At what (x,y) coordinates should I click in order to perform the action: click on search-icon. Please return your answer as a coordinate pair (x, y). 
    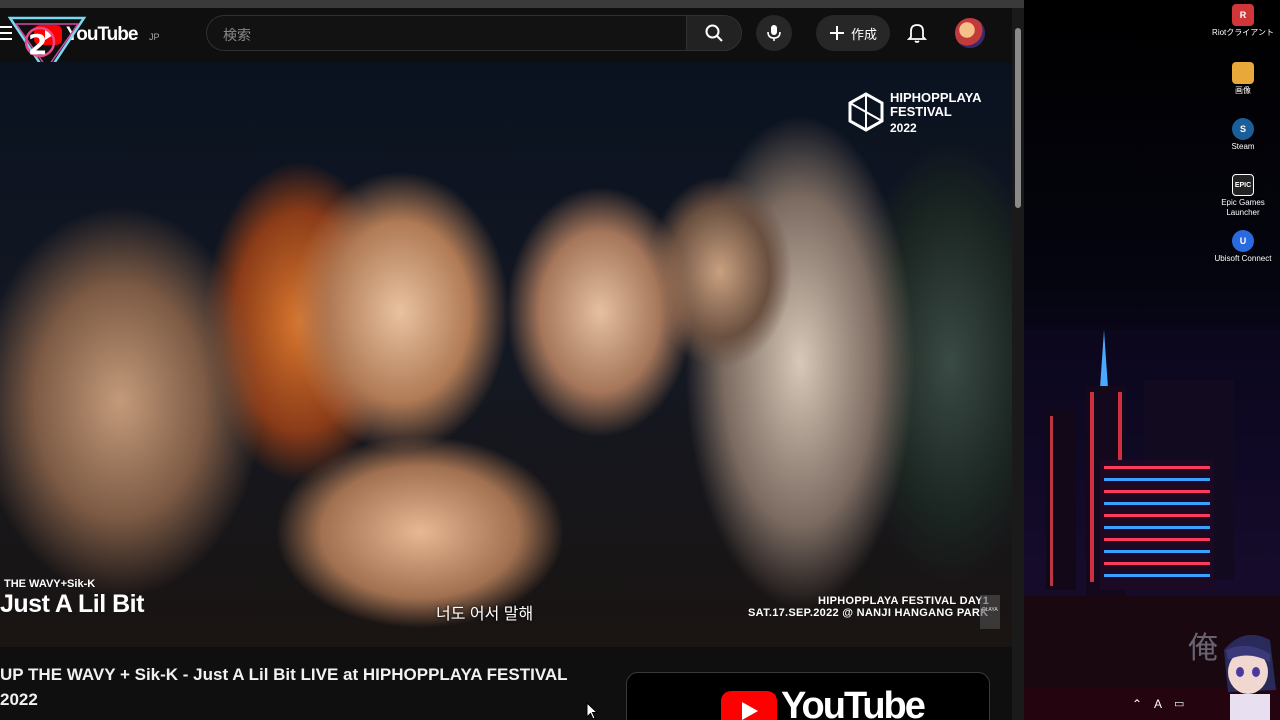
    Looking at the image, I should click on (714, 33).